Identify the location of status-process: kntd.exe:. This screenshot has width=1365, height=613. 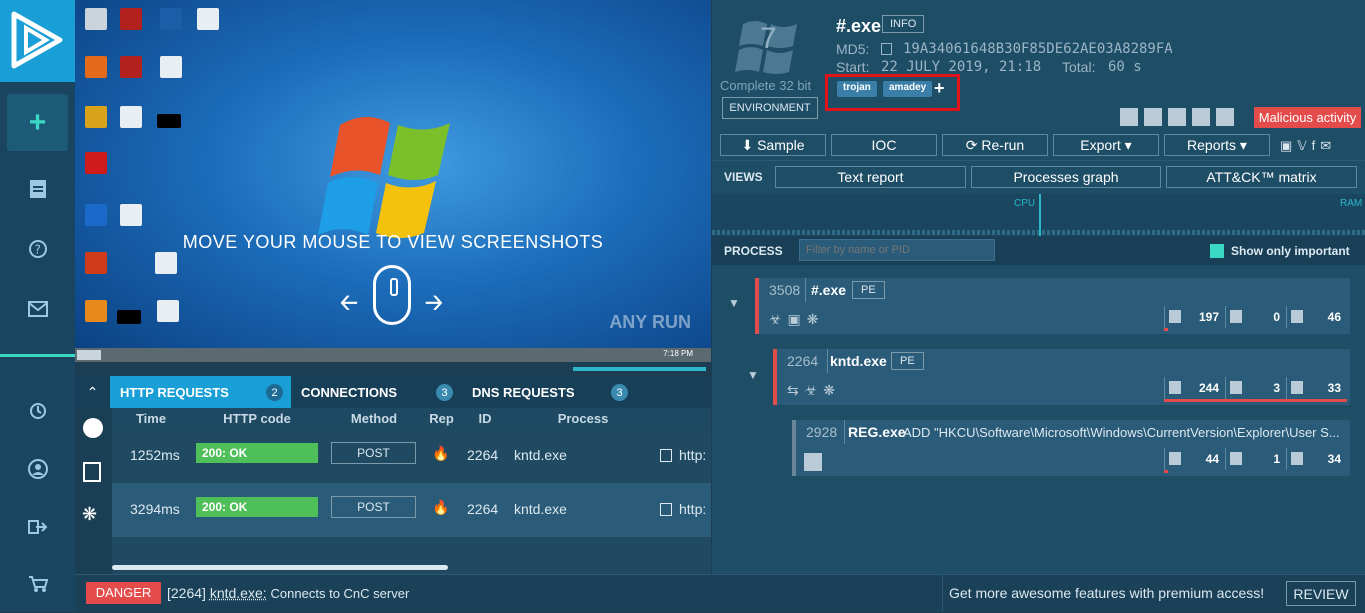
(238, 593).